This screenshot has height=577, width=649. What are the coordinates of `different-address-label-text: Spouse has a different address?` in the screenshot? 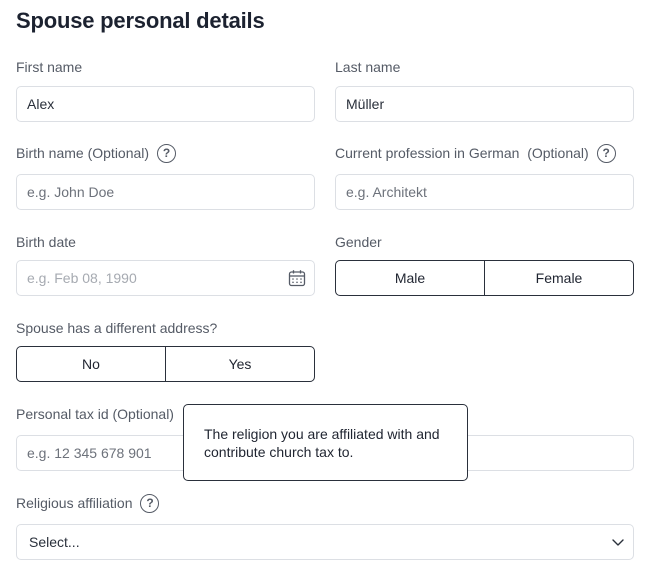 It's located at (117, 328).